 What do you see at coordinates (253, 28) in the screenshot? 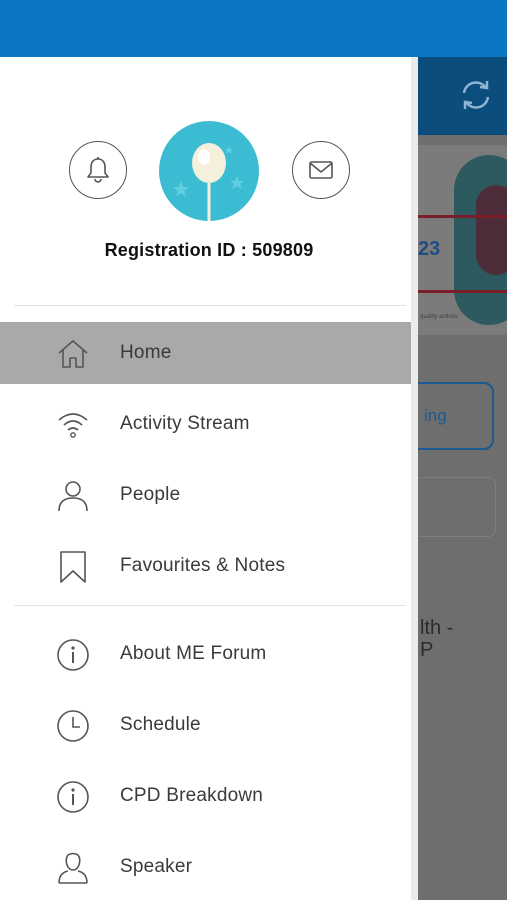
I see `status-bar` at bounding box center [253, 28].